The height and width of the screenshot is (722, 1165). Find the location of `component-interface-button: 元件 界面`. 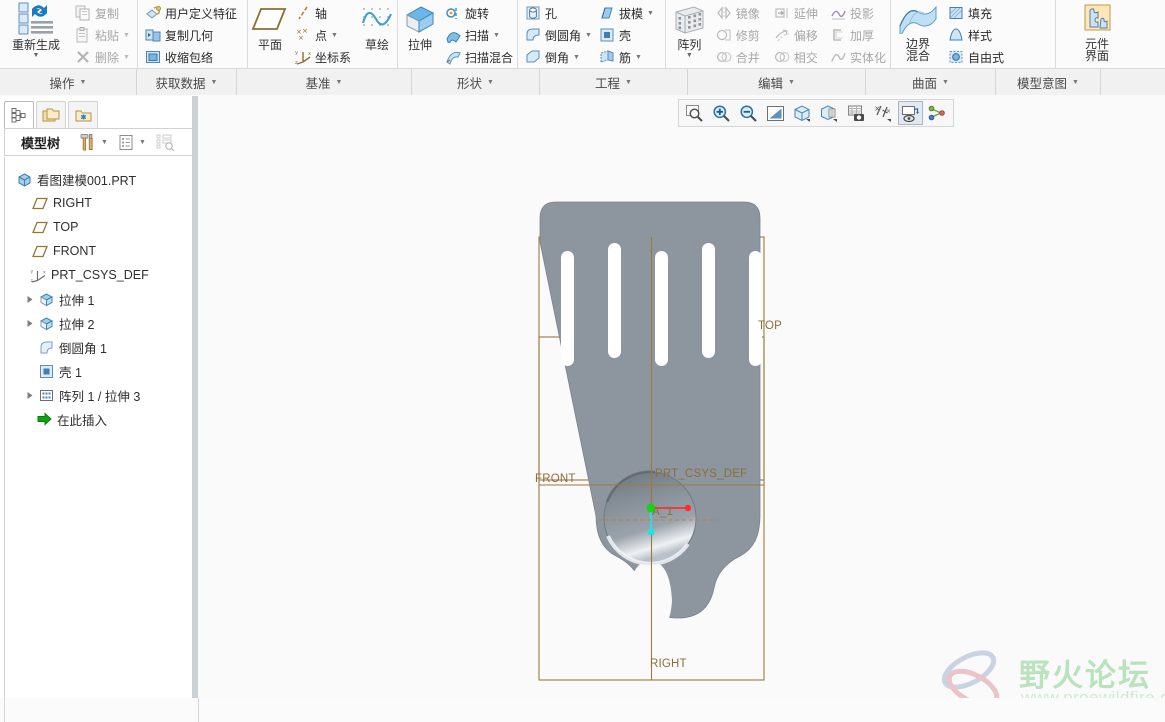

component-interface-button: 元件 界面 is located at coordinates (1097, 34).